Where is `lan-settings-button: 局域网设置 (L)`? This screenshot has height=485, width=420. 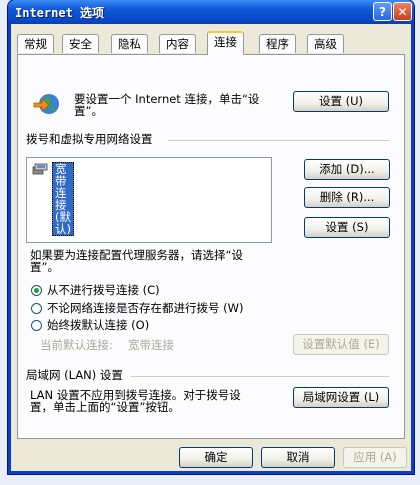 lan-settings-button: 局域网设置 (L) is located at coordinates (341, 397).